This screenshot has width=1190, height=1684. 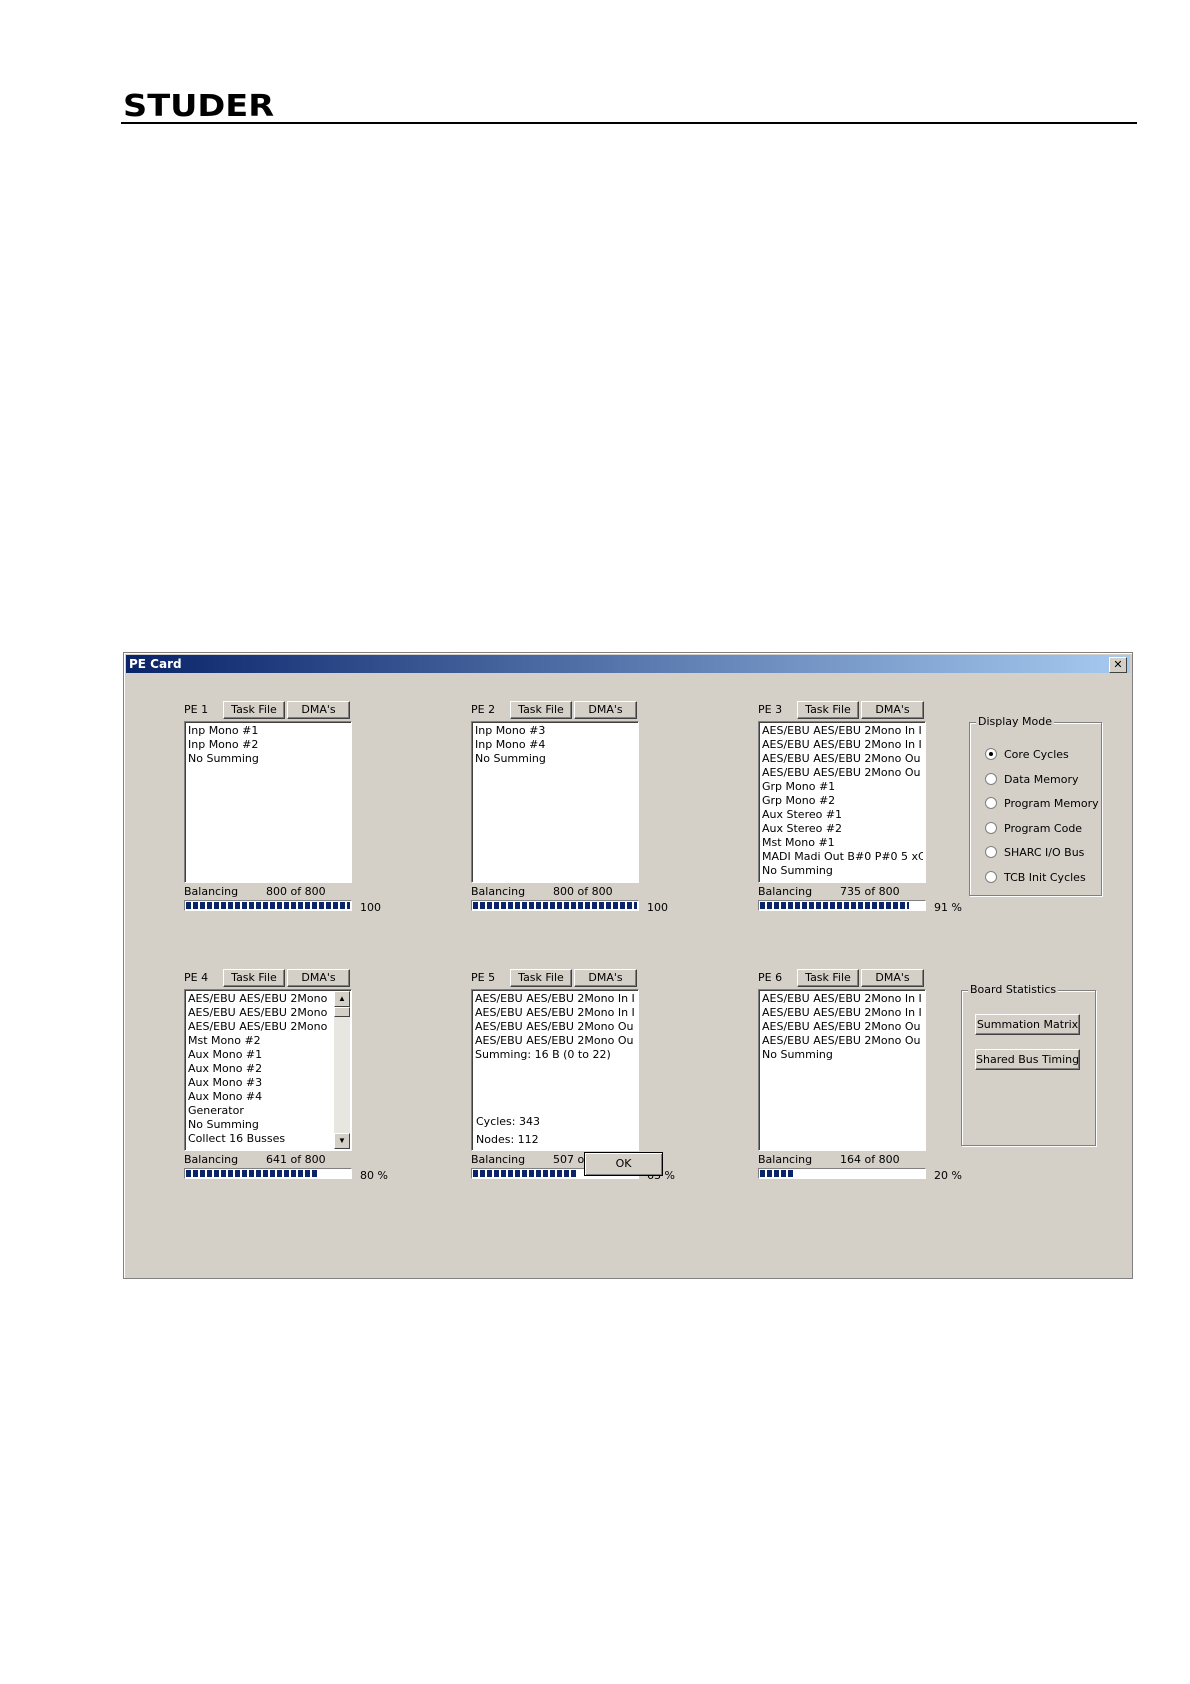 What do you see at coordinates (555, 731) in the screenshot?
I see `list-item: Inp Mono #3` at bounding box center [555, 731].